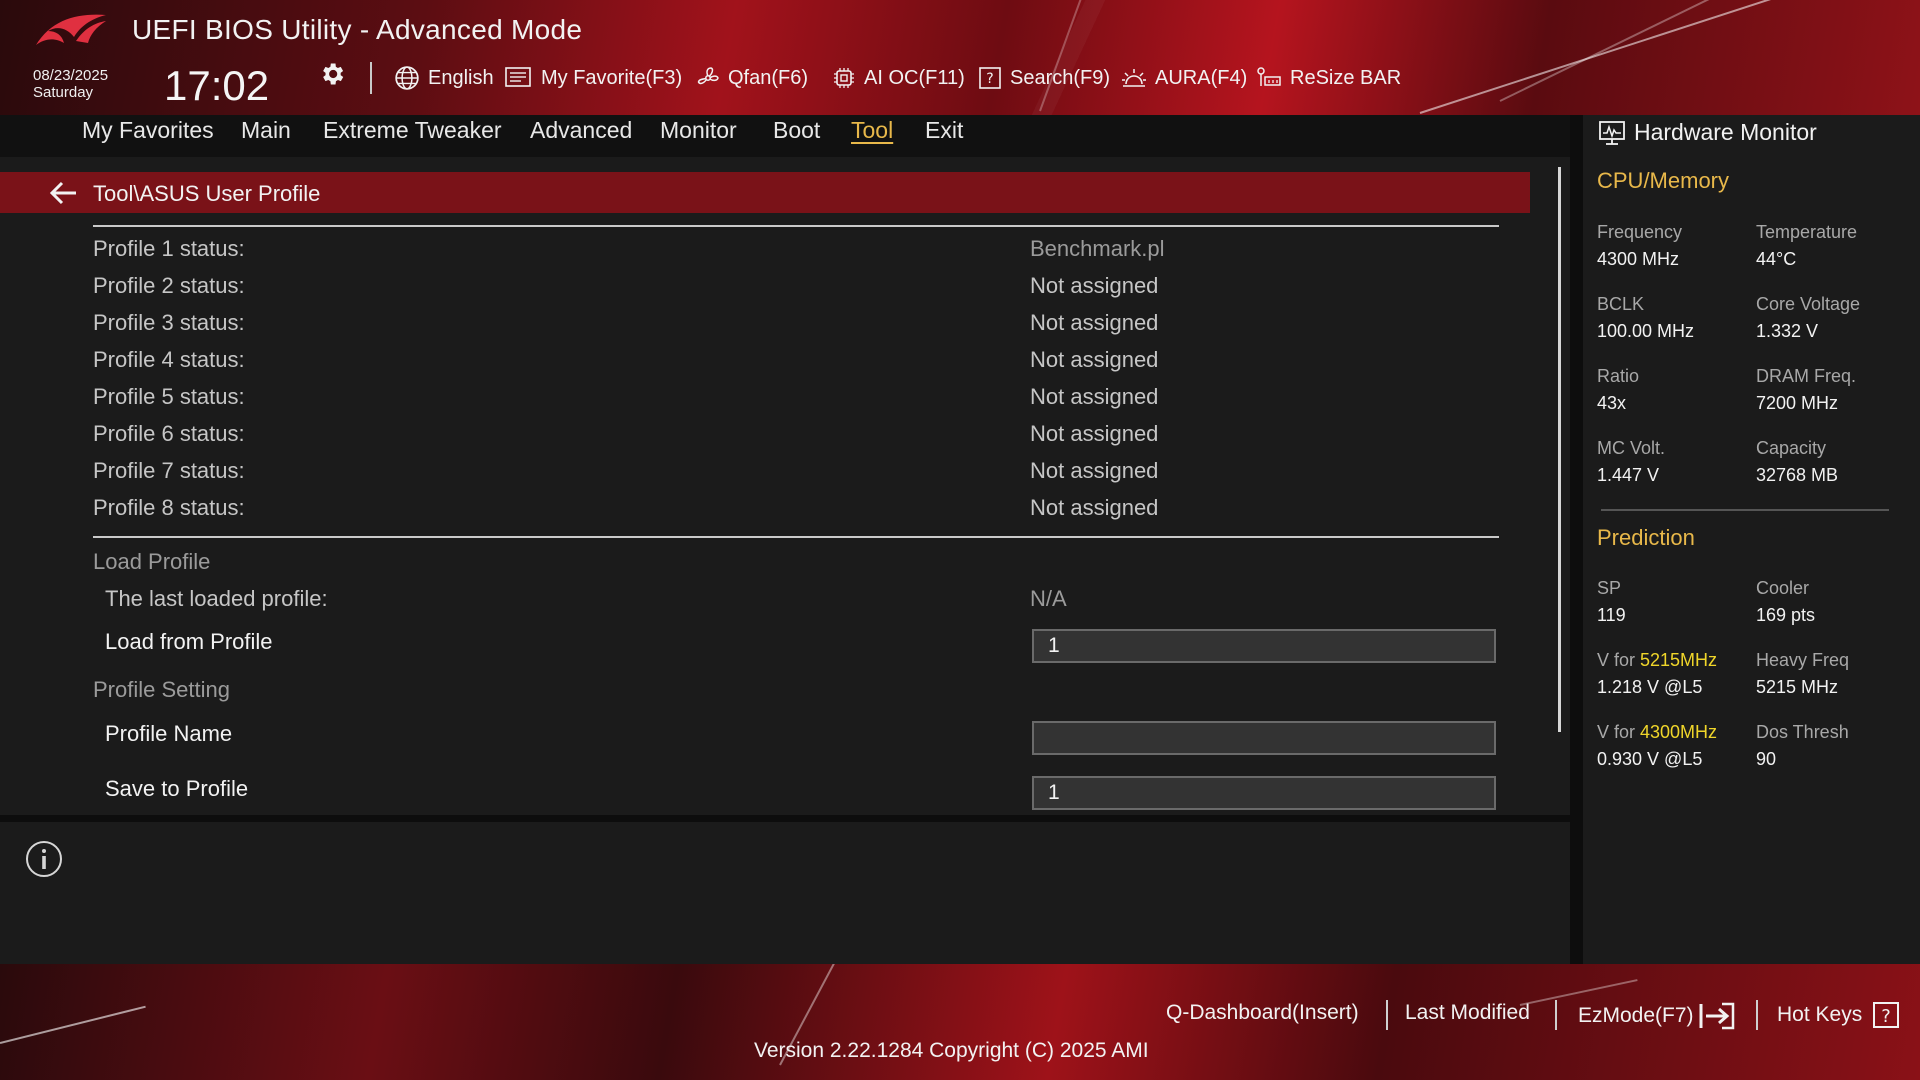 The height and width of the screenshot is (1080, 1920). What do you see at coordinates (169, 733) in the screenshot?
I see `profile-name-label: Profile Name` at bounding box center [169, 733].